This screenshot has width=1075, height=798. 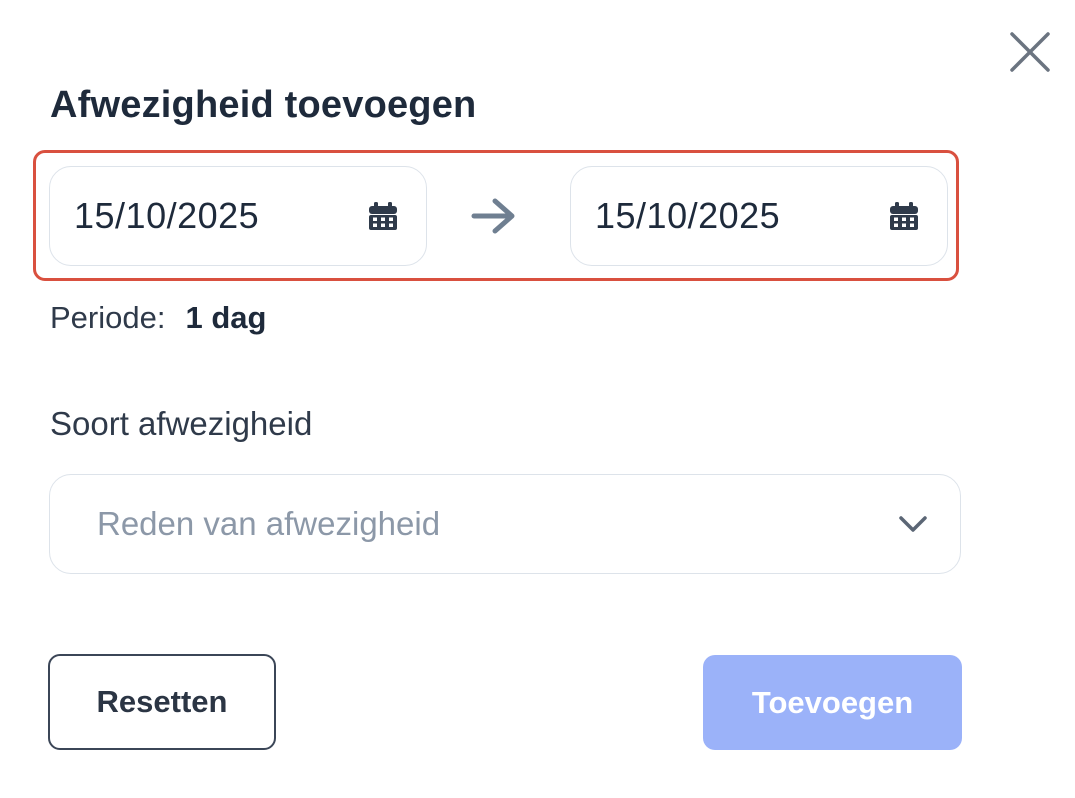 What do you see at coordinates (913, 524) in the screenshot?
I see `chevron-down-icon` at bounding box center [913, 524].